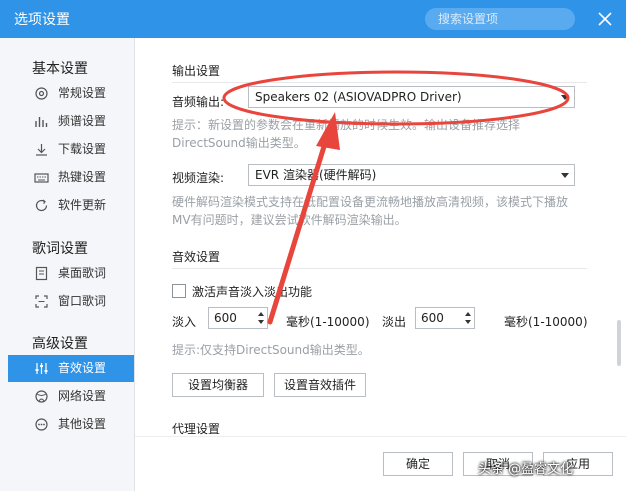 The height and width of the screenshot is (492, 626). I want to click on sidebar-item-download: 下载设置, so click(71, 149).